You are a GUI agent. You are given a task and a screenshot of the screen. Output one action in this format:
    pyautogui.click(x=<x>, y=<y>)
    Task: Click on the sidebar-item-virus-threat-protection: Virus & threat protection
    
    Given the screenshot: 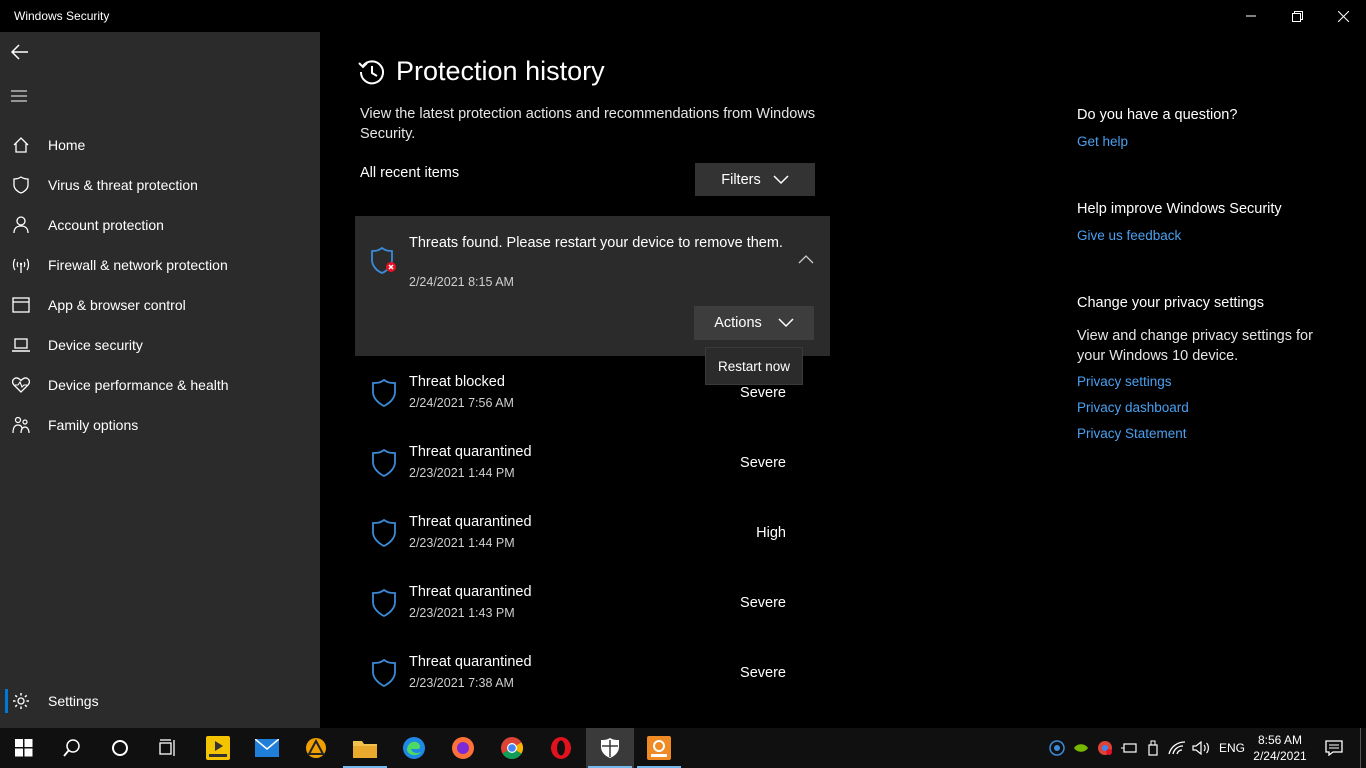 What is the action you would take?
    pyautogui.click(x=160, y=185)
    